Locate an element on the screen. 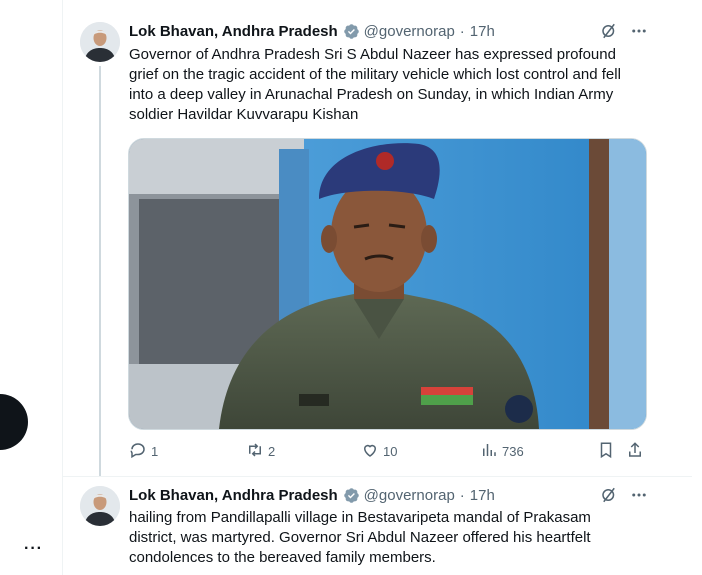 The width and height of the screenshot is (702, 575). repost-button: 2 is located at coordinates (260, 451).